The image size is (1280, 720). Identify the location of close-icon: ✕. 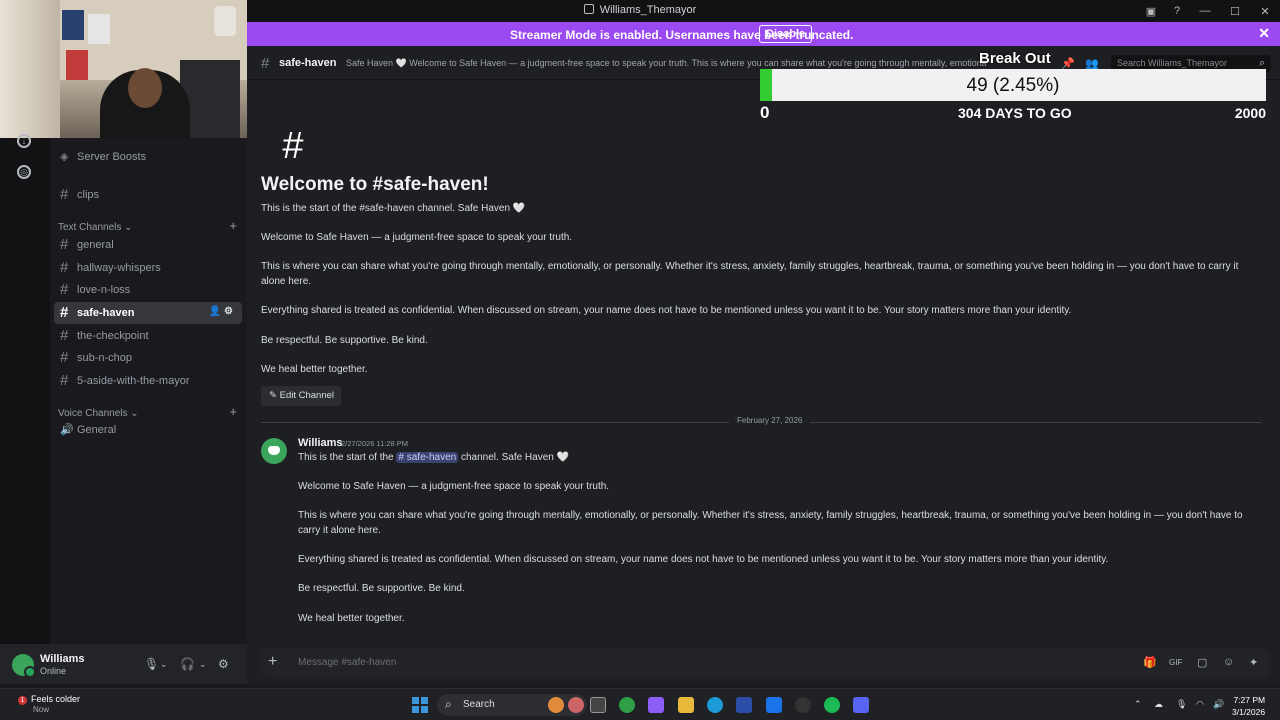
(1264, 33).